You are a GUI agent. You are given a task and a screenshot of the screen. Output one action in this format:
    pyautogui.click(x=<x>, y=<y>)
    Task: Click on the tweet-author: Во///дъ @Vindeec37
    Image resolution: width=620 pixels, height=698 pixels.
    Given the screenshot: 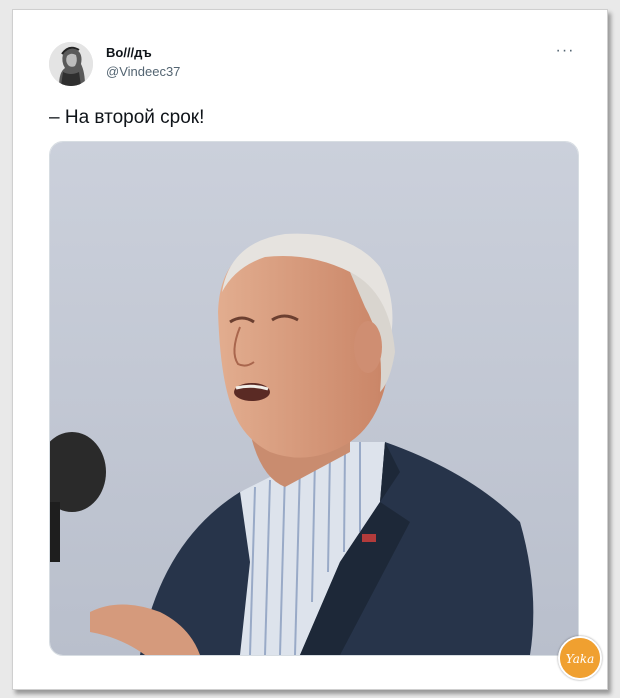 What is the action you would take?
    pyautogui.click(x=143, y=62)
    